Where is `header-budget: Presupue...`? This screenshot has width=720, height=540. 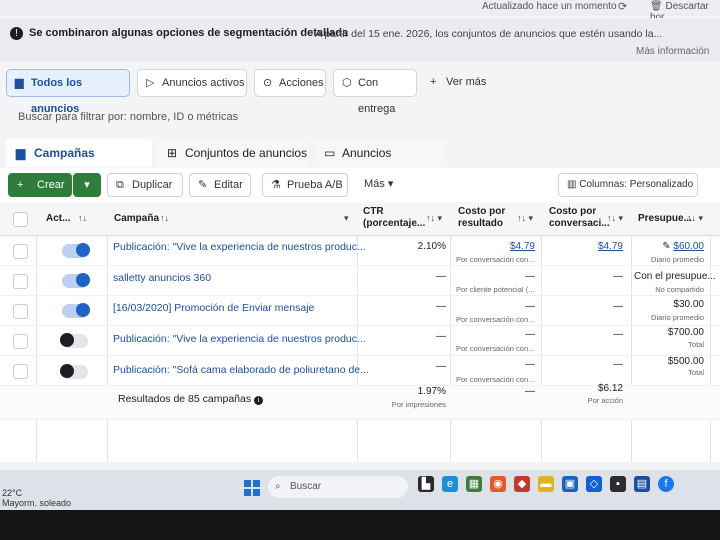
header-budget: Presupue... is located at coordinates (665, 219).